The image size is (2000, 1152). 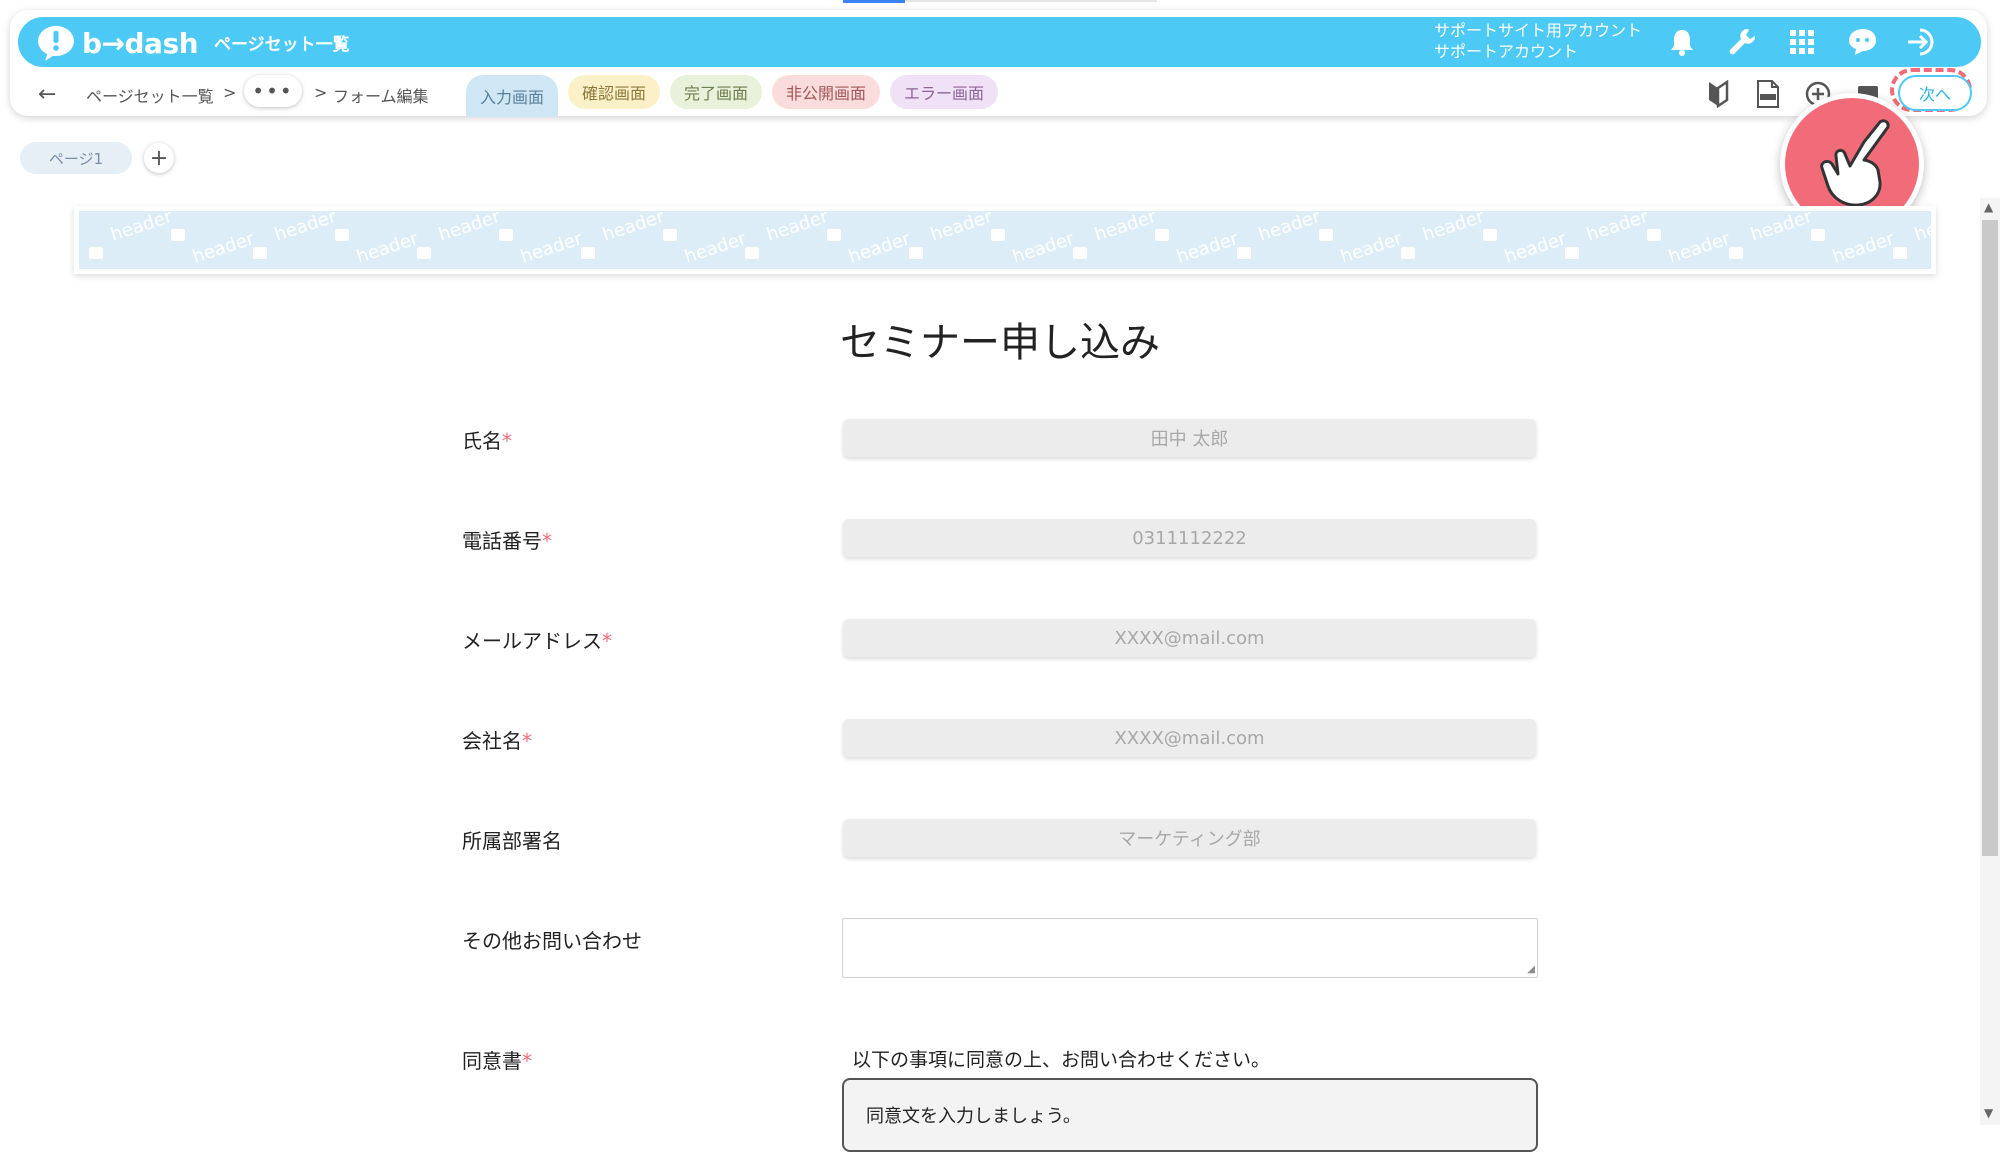 What do you see at coordinates (826, 92) in the screenshot?
I see `tab-private-screen: 非公開画面` at bounding box center [826, 92].